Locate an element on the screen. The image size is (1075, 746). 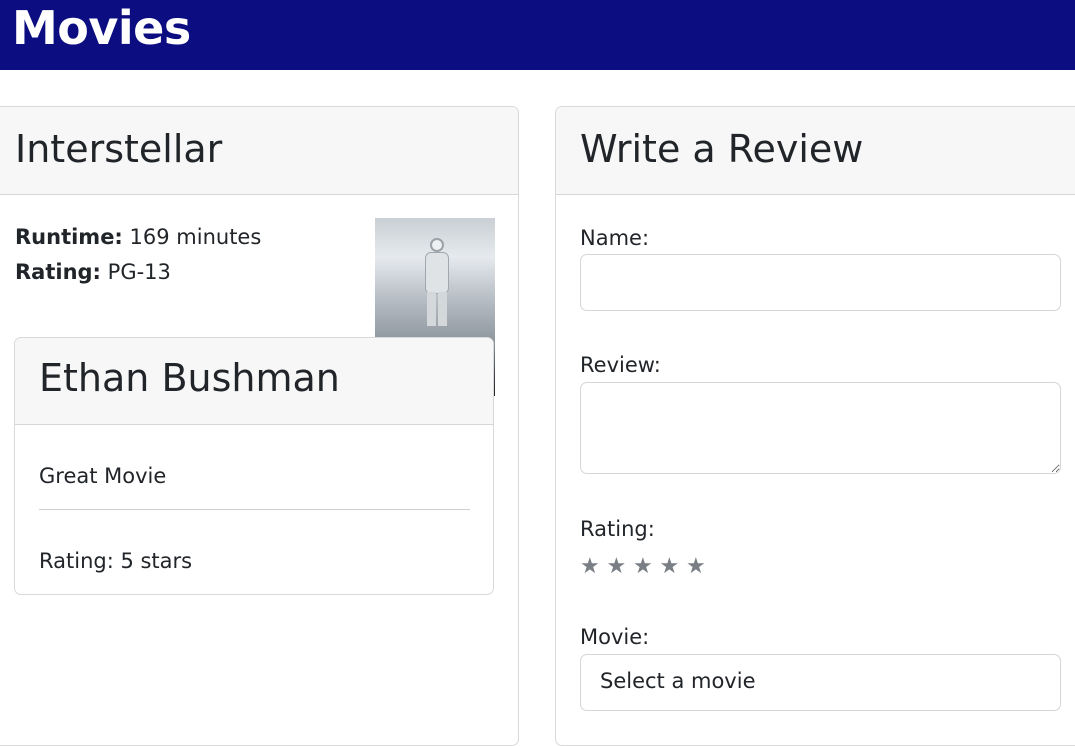
rating-label-form: Rating: is located at coordinates (617, 529).